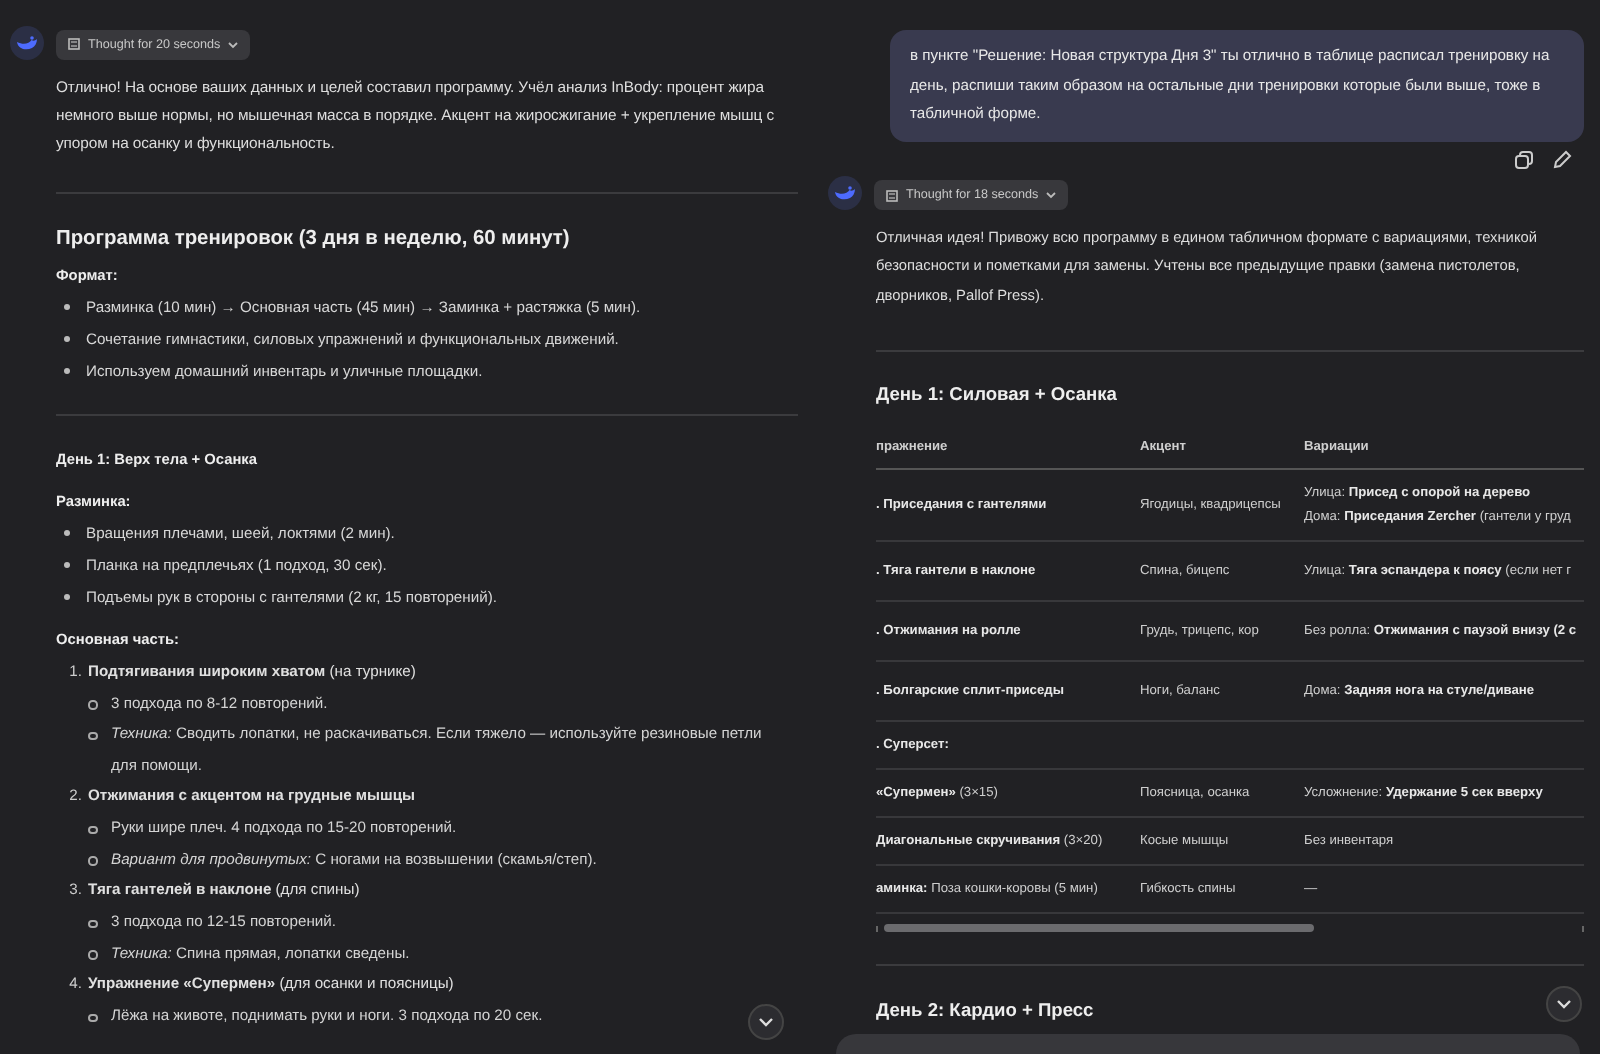 The height and width of the screenshot is (1054, 1600). I want to click on day-heading: День 2: Кардио + Пресс, so click(985, 1010).